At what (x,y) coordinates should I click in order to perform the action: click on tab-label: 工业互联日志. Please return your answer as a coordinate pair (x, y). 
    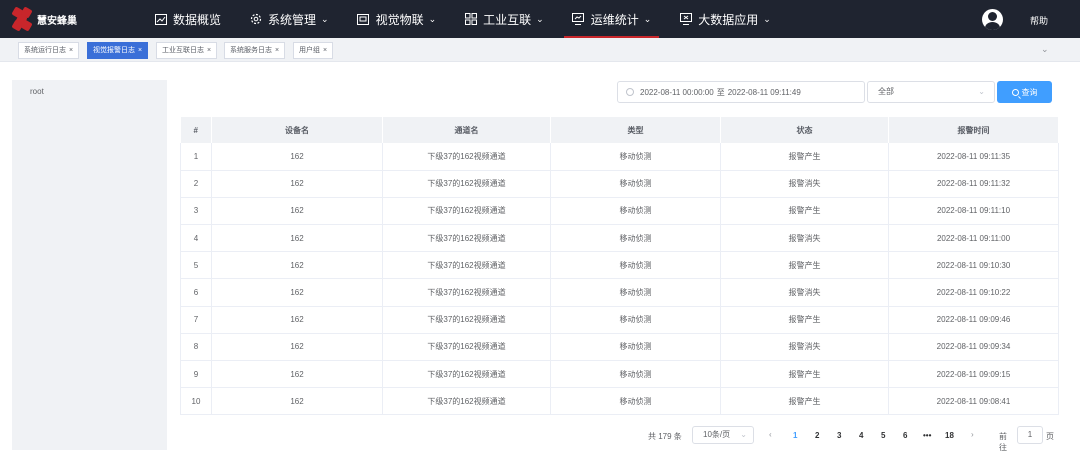
    Looking at the image, I should click on (183, 50).